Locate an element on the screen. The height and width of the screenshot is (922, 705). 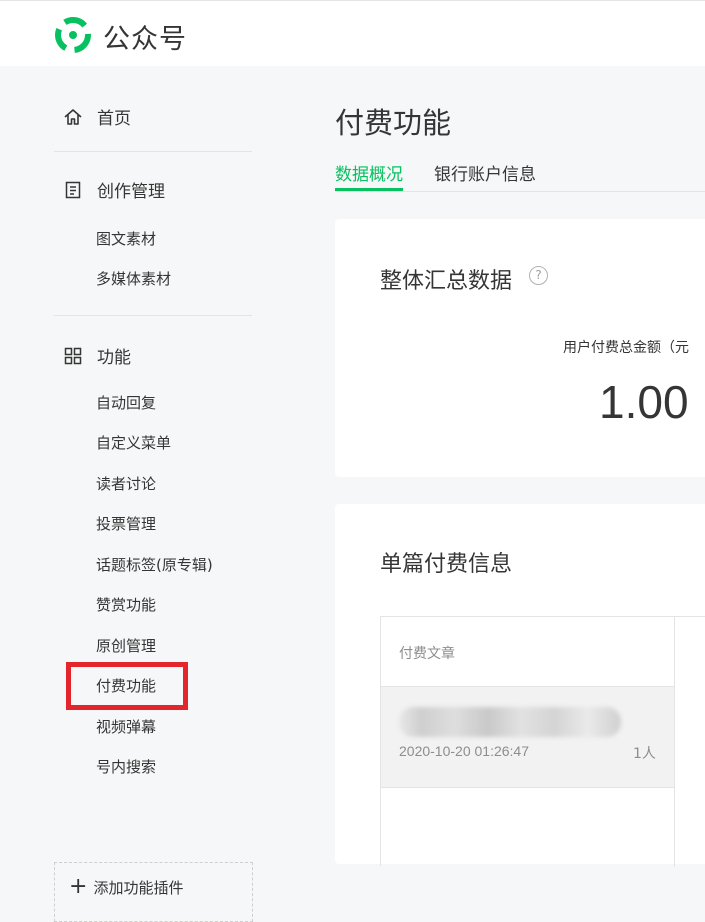
grid-icon is located at coordinates (73, 355).